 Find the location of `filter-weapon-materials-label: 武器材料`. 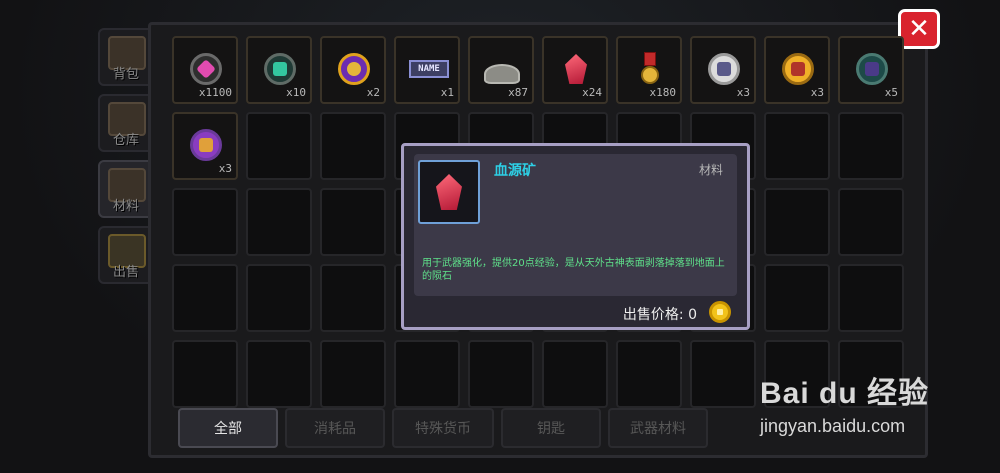

filter-weapon-materials-label: 武器材料 is located at coordinates (658, 429).